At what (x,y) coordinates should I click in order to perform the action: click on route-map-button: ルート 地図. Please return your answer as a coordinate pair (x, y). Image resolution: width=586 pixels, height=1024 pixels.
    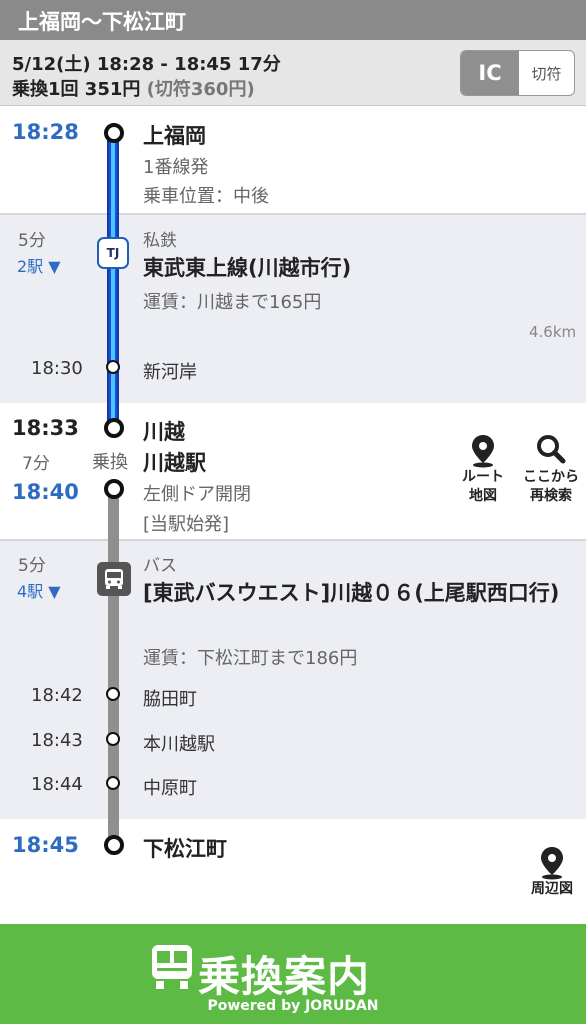
    Looking at the image, I should click on (483, 470).